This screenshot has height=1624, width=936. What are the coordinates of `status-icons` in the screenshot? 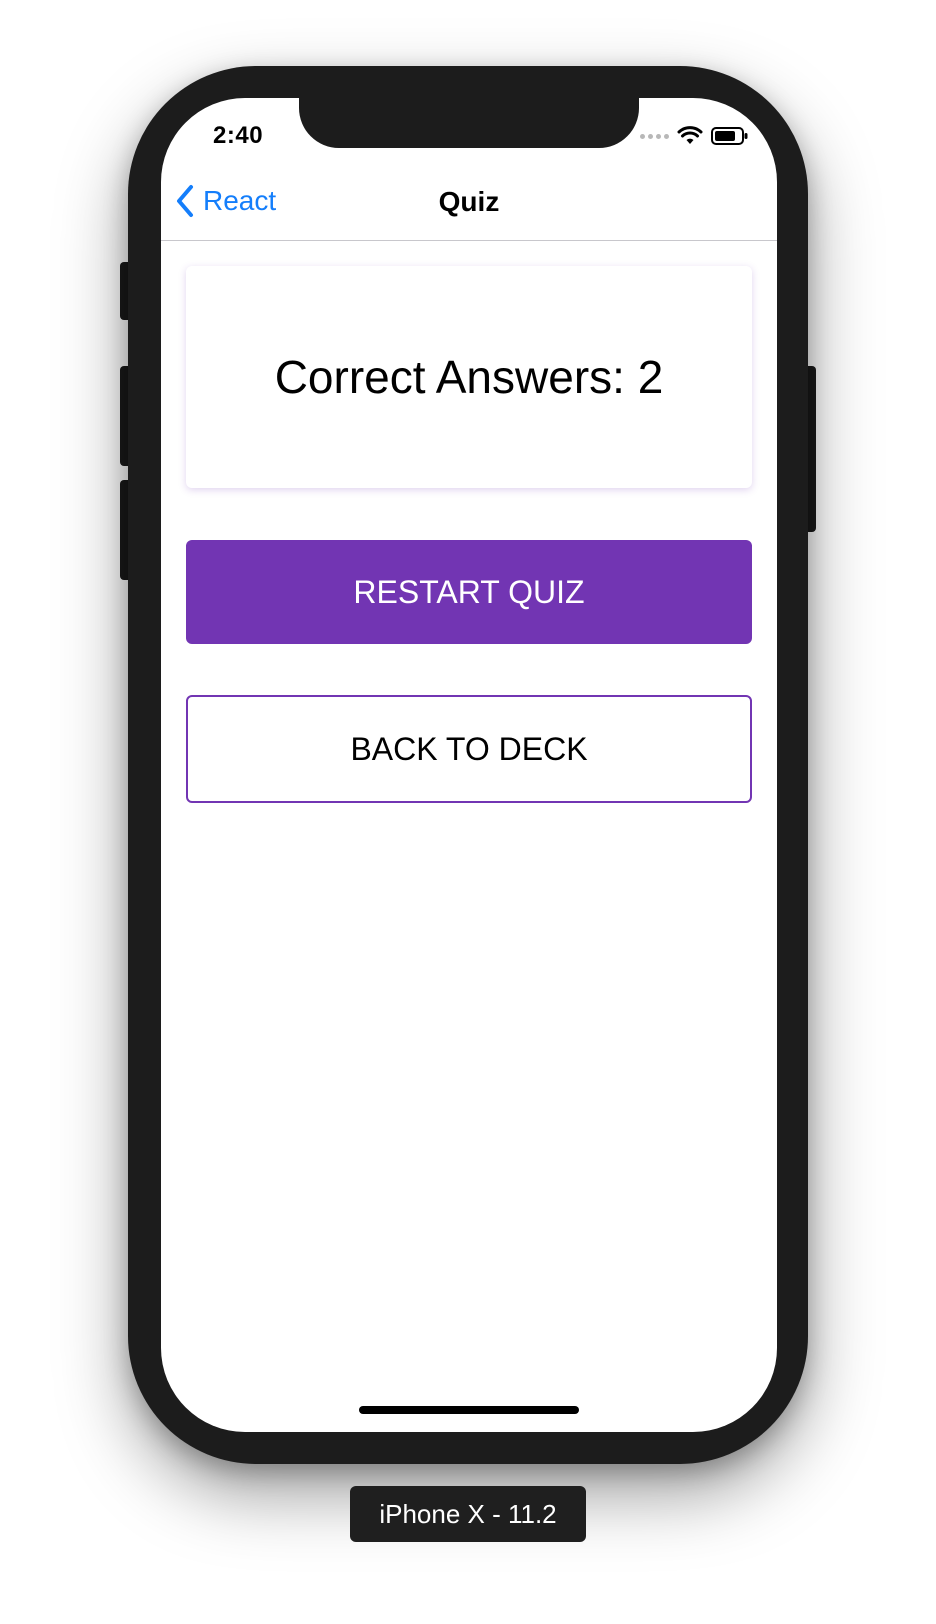 It's located at (694, 136).